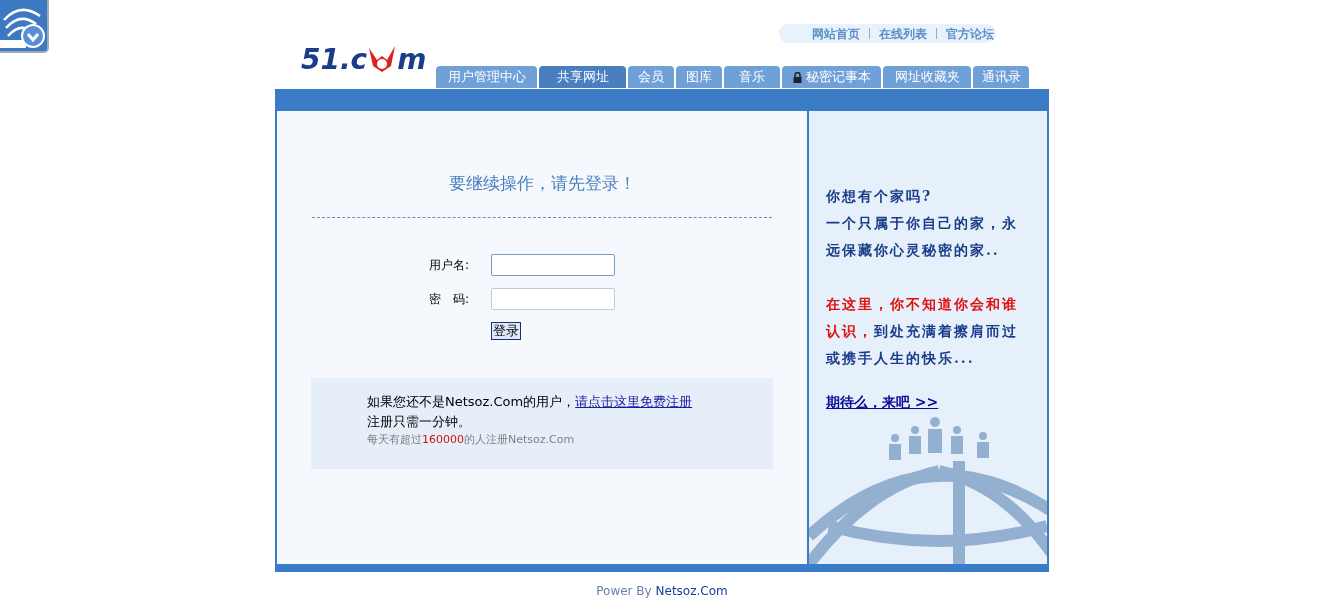 The height and width of the screenshot is (602, 1324). Describe the element at coordinates (752, 77) in the screenshot. I see `nav-tab: 音乐` at that location.